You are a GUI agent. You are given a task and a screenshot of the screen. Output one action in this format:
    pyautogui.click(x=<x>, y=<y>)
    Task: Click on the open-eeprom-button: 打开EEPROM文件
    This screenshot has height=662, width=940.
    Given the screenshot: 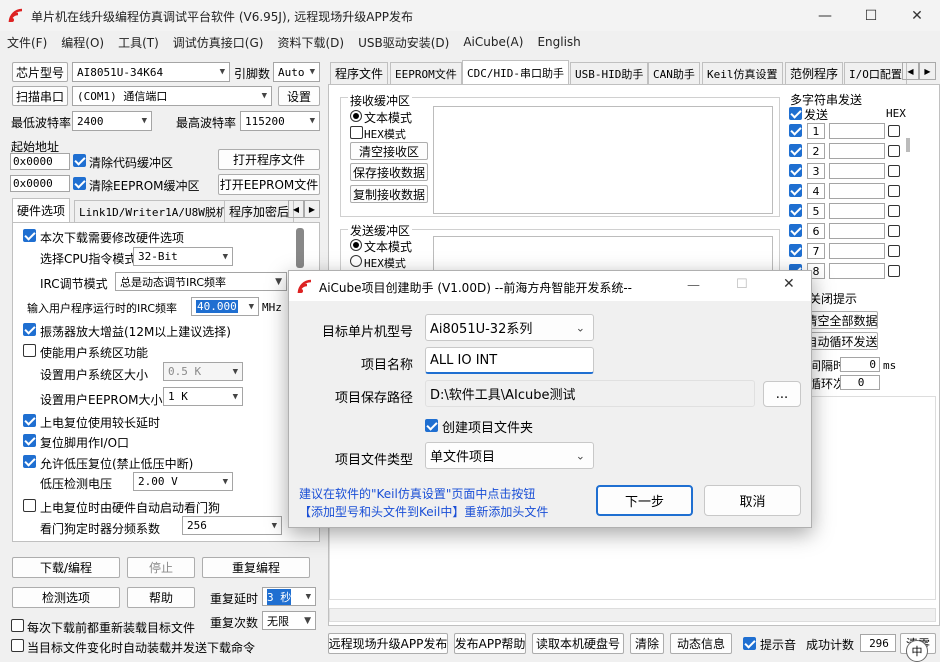 What is the action you would take?
    pyautogui.click(x=269, y=184)
    